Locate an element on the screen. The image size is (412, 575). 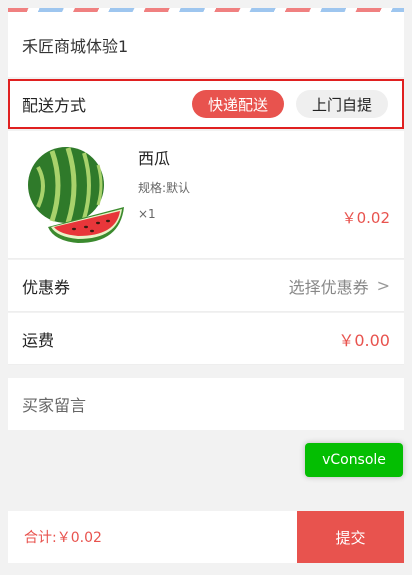
coupon-value: 选择优惠券 > is located at coordinates (339, 286).